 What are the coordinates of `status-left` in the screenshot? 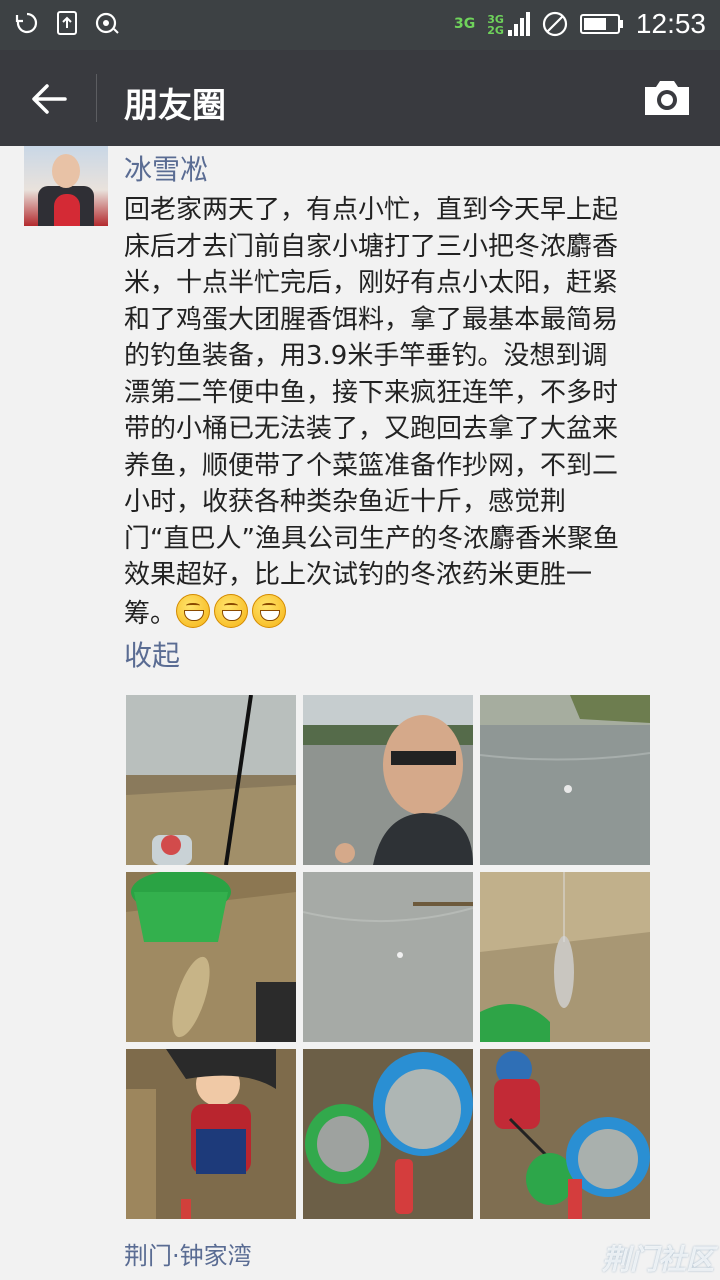 It's located at (67, 23).